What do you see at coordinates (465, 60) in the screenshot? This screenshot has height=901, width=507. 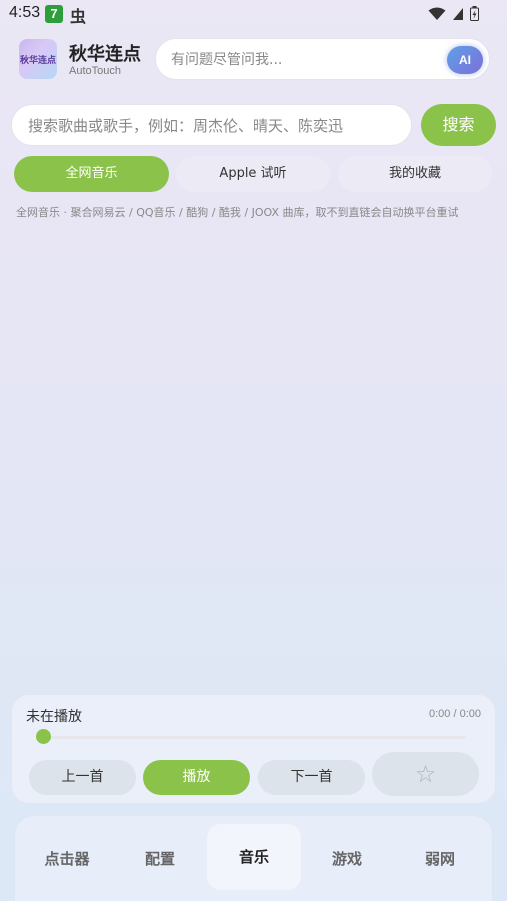 I see `ai-button: AI` at bounding box center [465, 60].